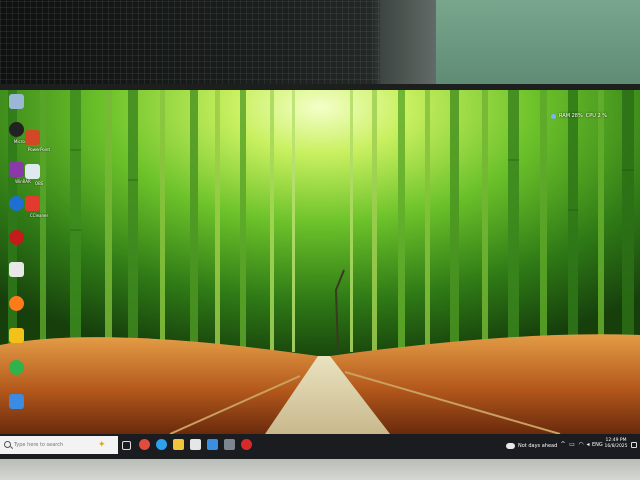 The height and width of the screenshot is (480, 640). I want to click on desktop-icon-obs: OBS, so click(35, 177).